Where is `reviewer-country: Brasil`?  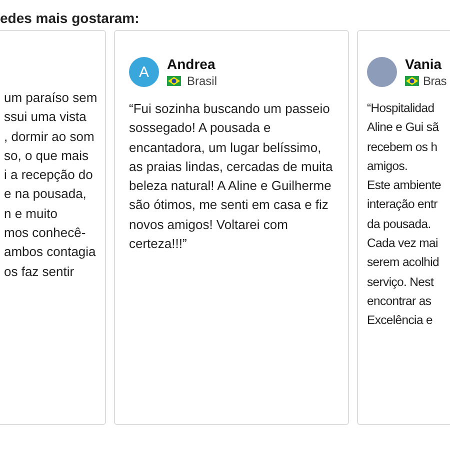
reviewer-country: Brasil is located at coordinates (202, 81).